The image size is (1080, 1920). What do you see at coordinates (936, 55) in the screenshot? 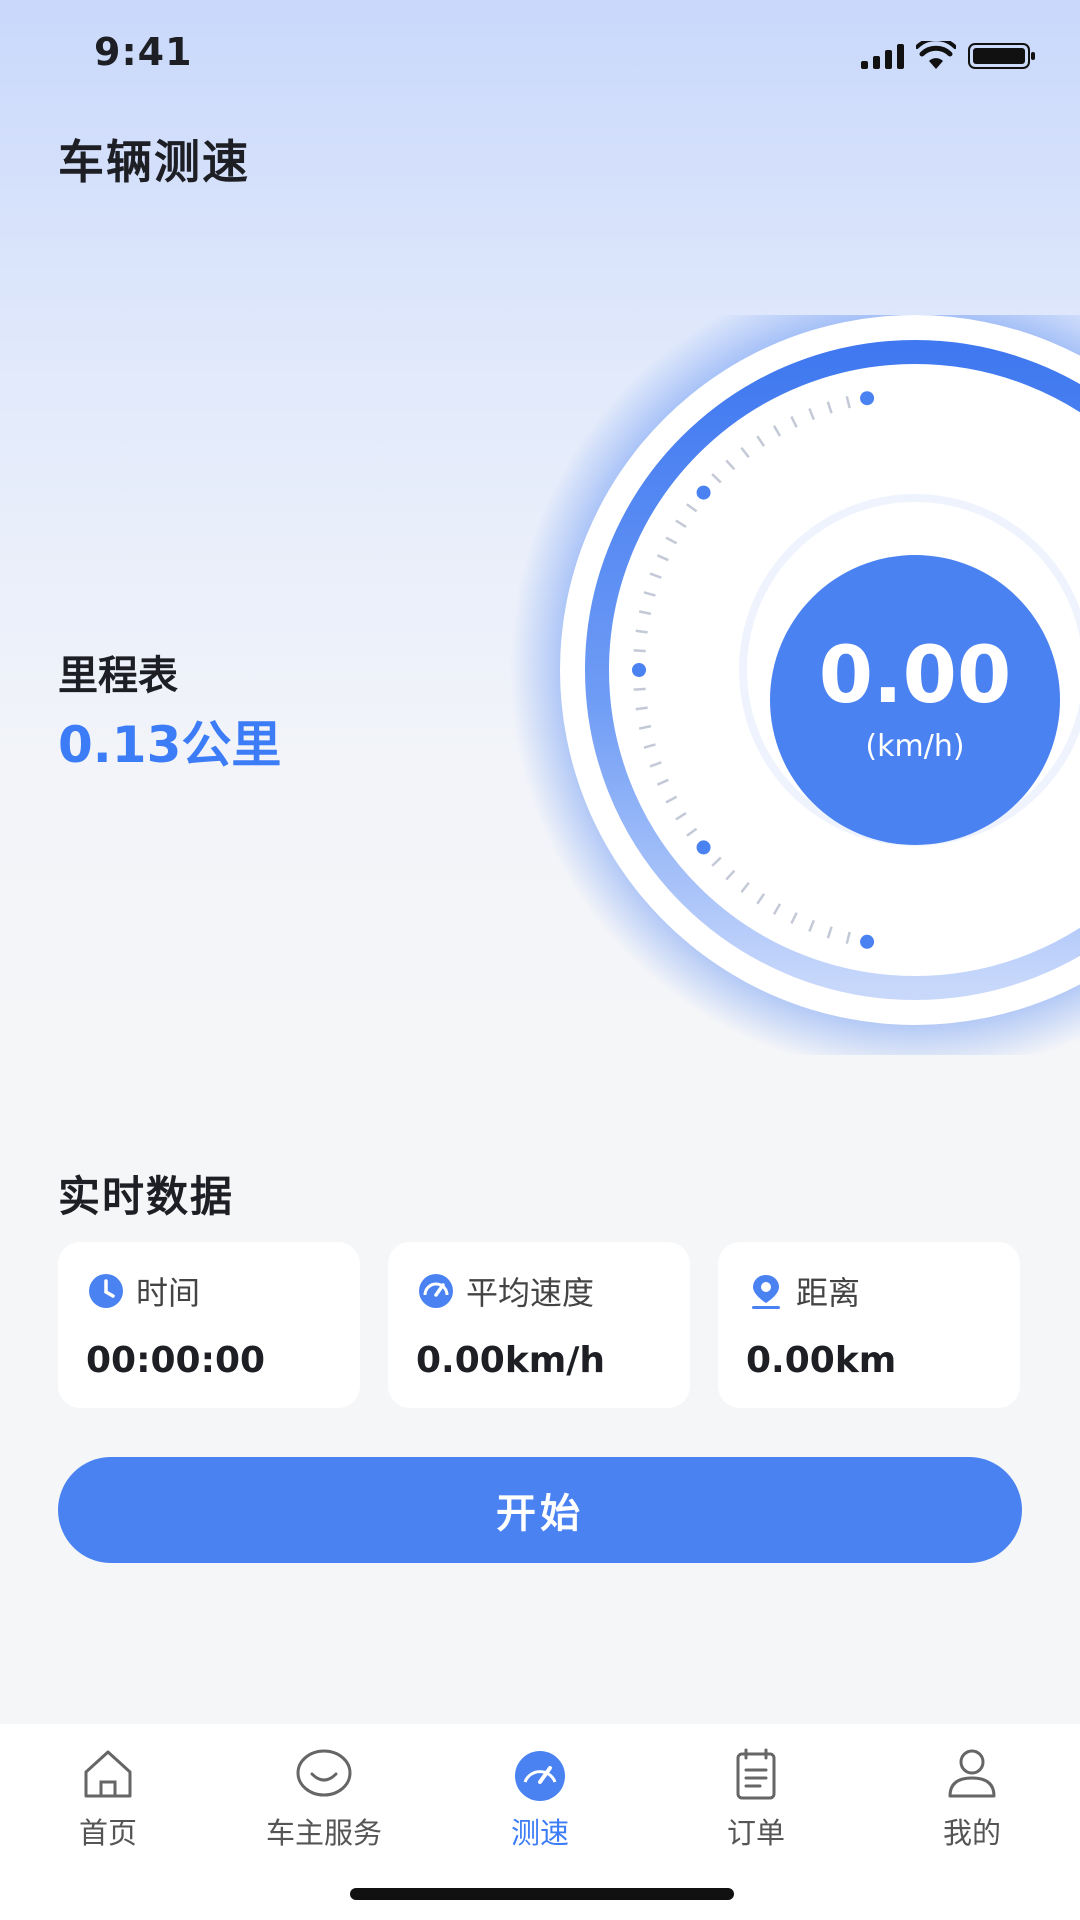
I see `wifi-icon` at bounding box center [936, 55].